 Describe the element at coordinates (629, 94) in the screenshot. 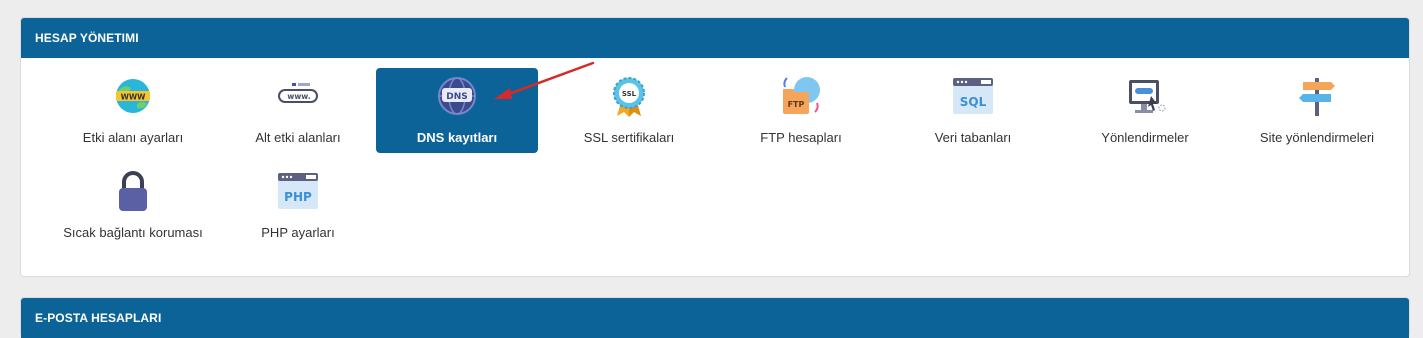

I see `svg-text: SSL` at that location.